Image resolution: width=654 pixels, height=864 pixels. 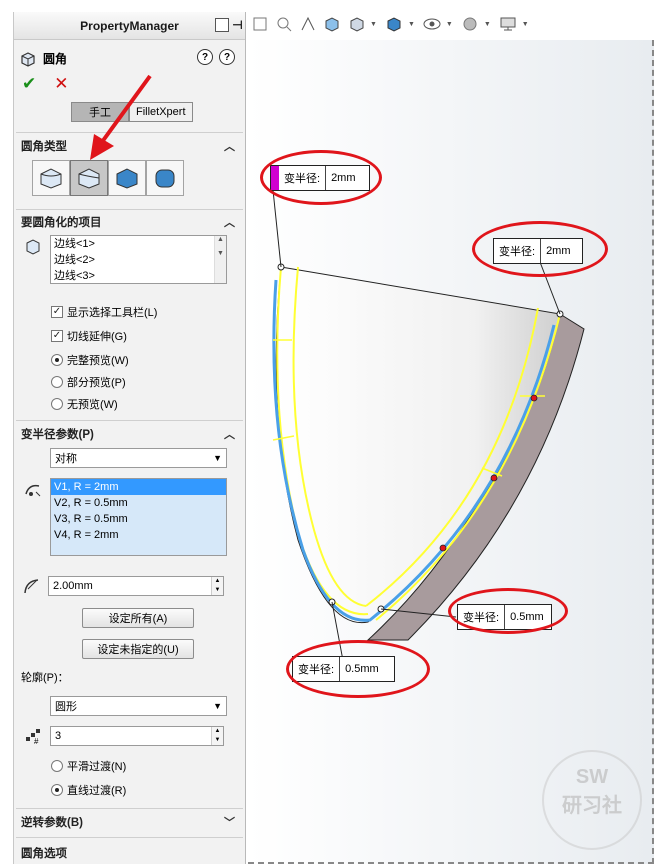 I want to click on vertex-icon, so click(x=33, y=490).